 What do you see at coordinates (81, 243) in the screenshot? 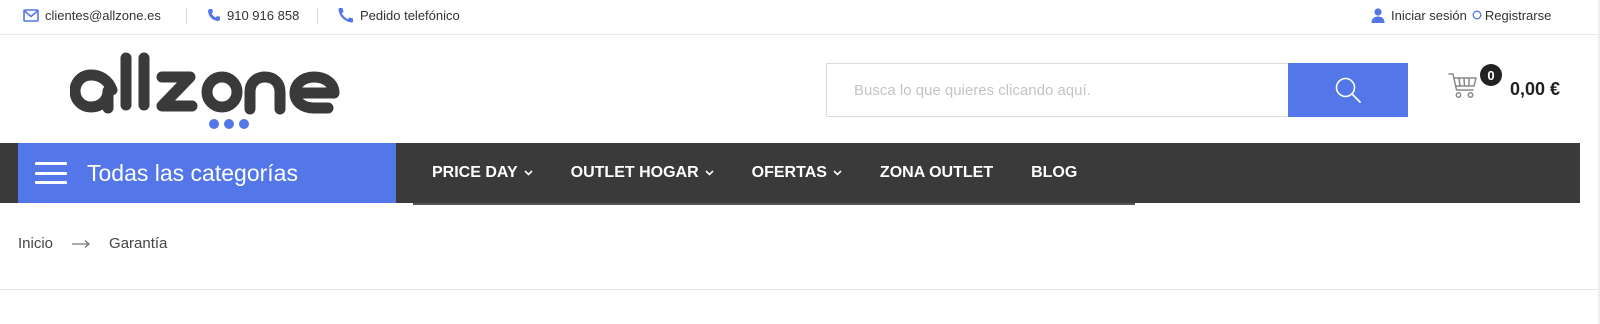
I see `arrow-right-icon` at bounding box center [81, 243].